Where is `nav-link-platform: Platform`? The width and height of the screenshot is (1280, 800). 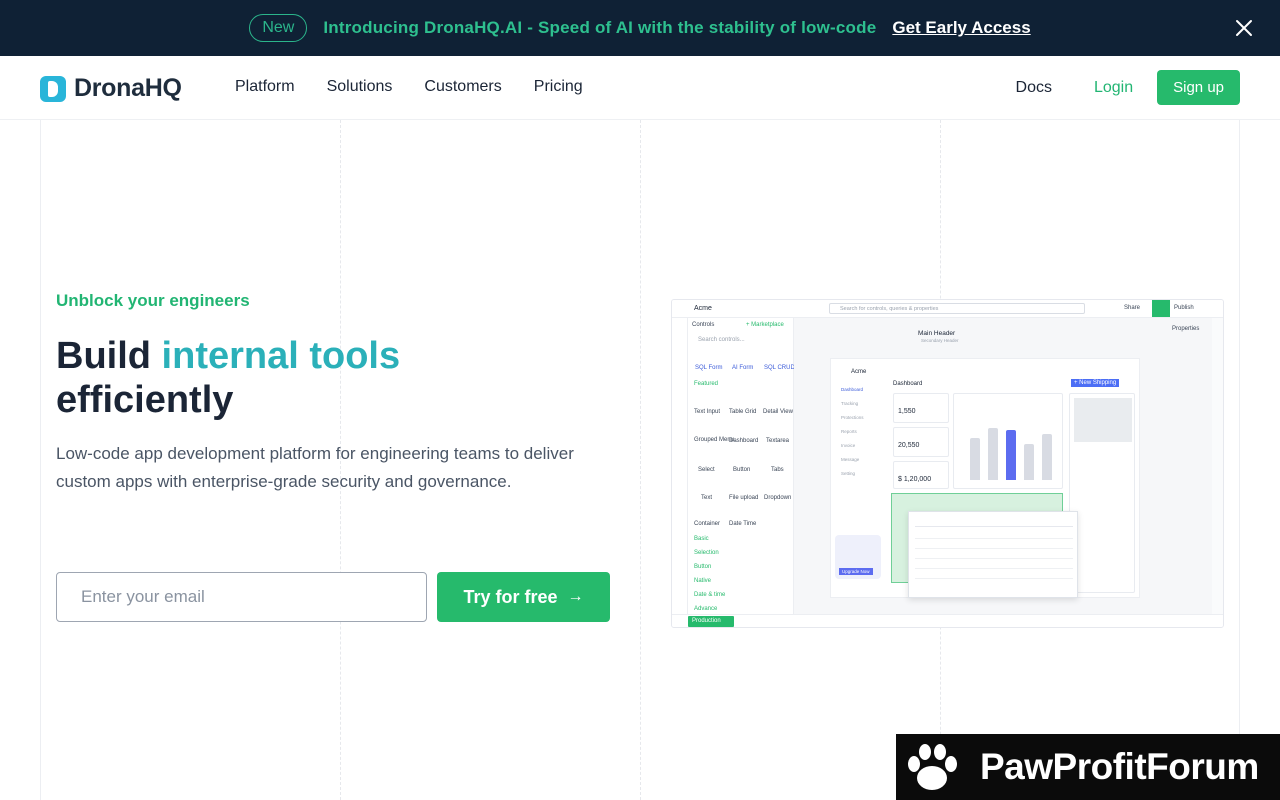
nav-link-platform: Platform is located at coordinates (265, 87).